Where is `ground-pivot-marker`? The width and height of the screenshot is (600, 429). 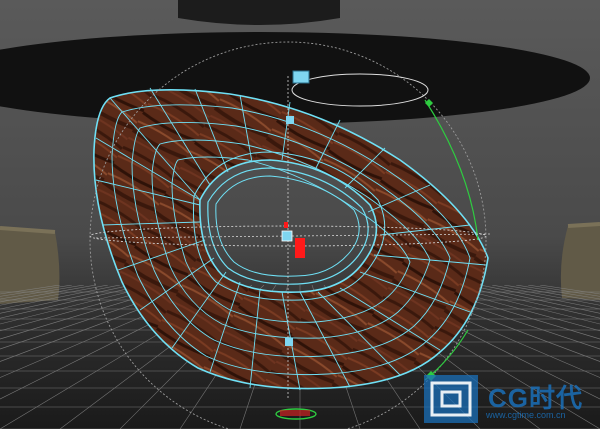
ground-pivot-marker is located at coordinates (295, 413).